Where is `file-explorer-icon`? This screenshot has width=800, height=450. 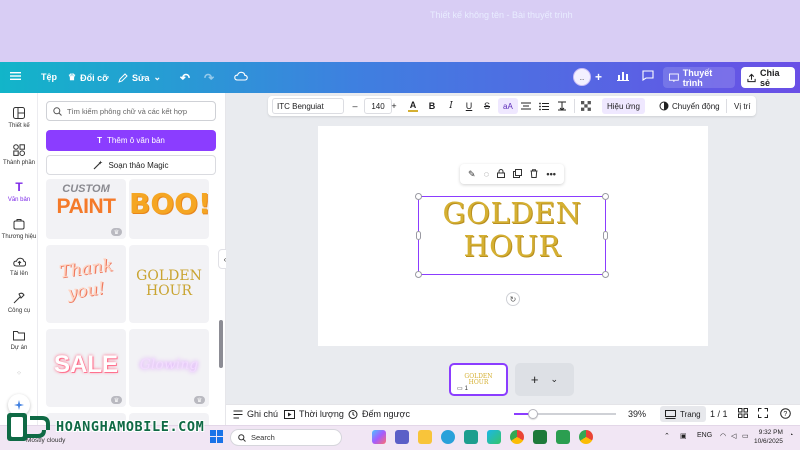
file-explorer-icon is located at coordinates (425, 437).